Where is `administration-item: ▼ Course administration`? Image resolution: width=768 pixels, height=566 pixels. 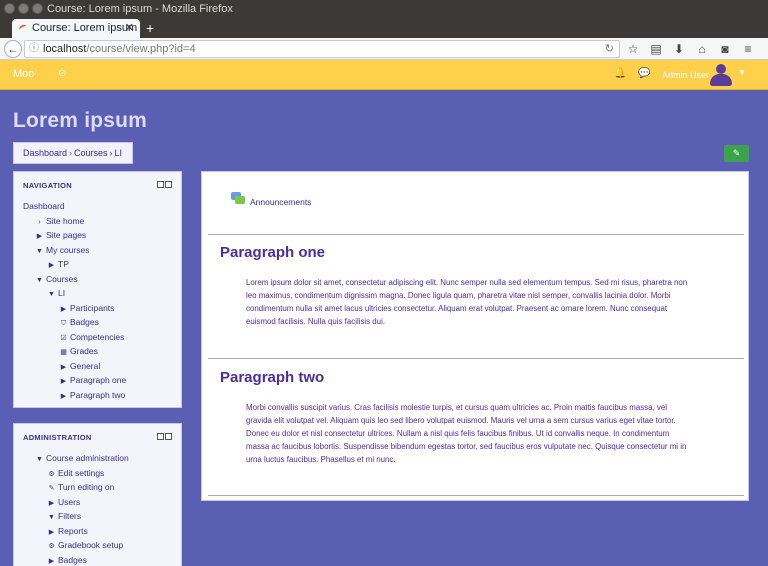 administration-item: ▼ Course administration is located at coordinates (76, 458).